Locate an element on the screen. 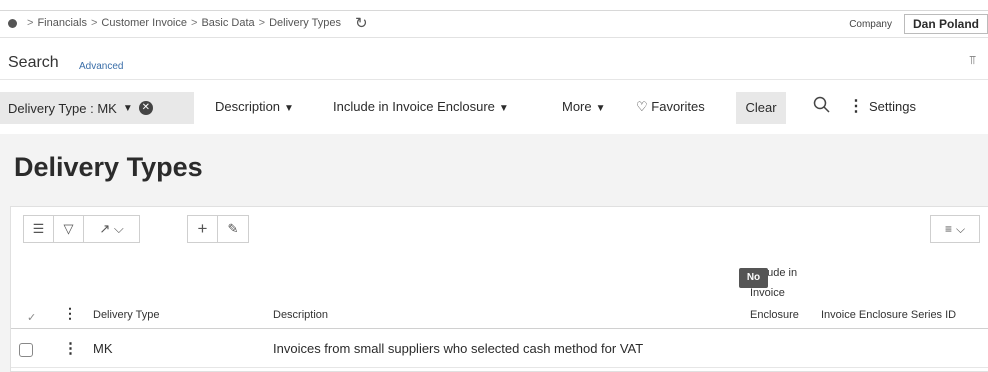 The width and height of the screenshot is (988, 372). settings-button: Settings is located at coordinates (892, 106).